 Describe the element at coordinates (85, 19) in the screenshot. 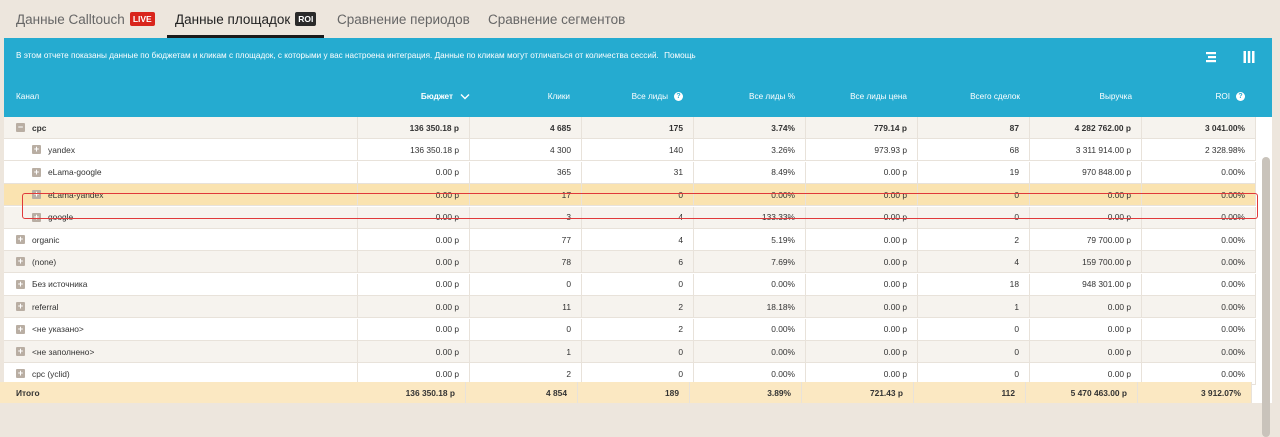

I see `tab-calltouch-data: Данные Calltouch LIVE` at that location.